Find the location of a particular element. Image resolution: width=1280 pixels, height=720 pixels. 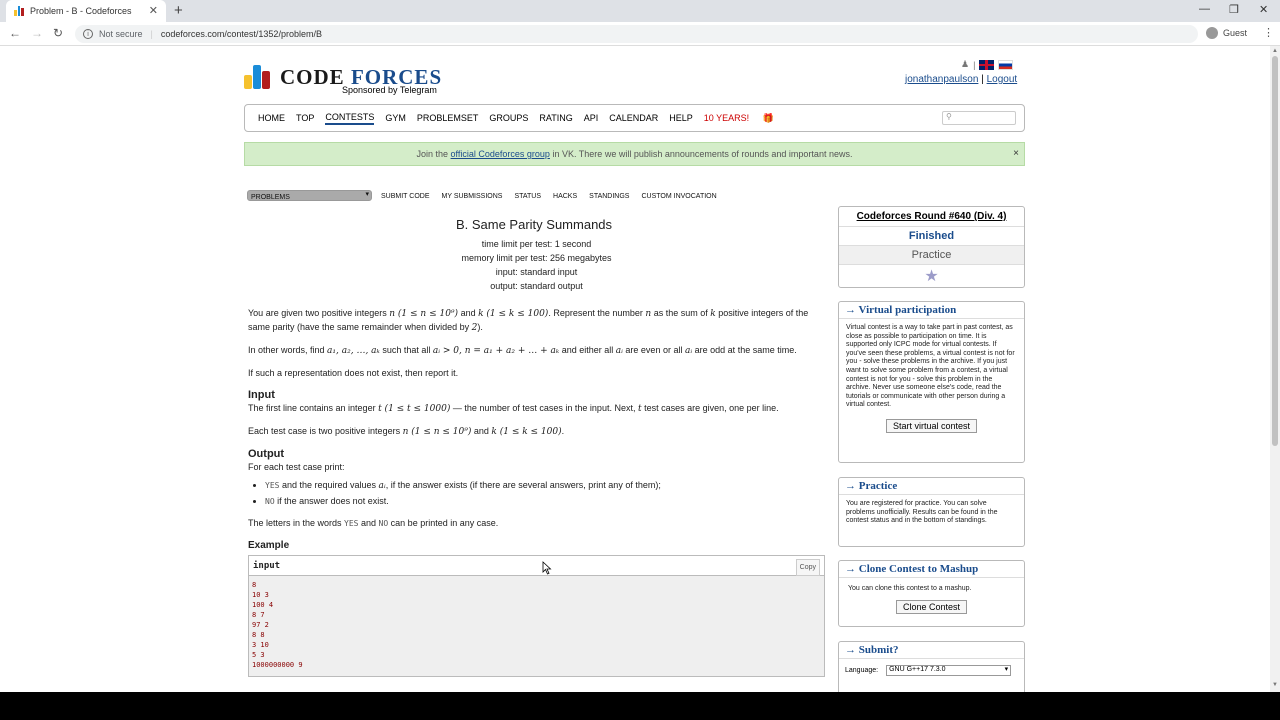

profile-button: Guest is located at coordinates (1226, 33).